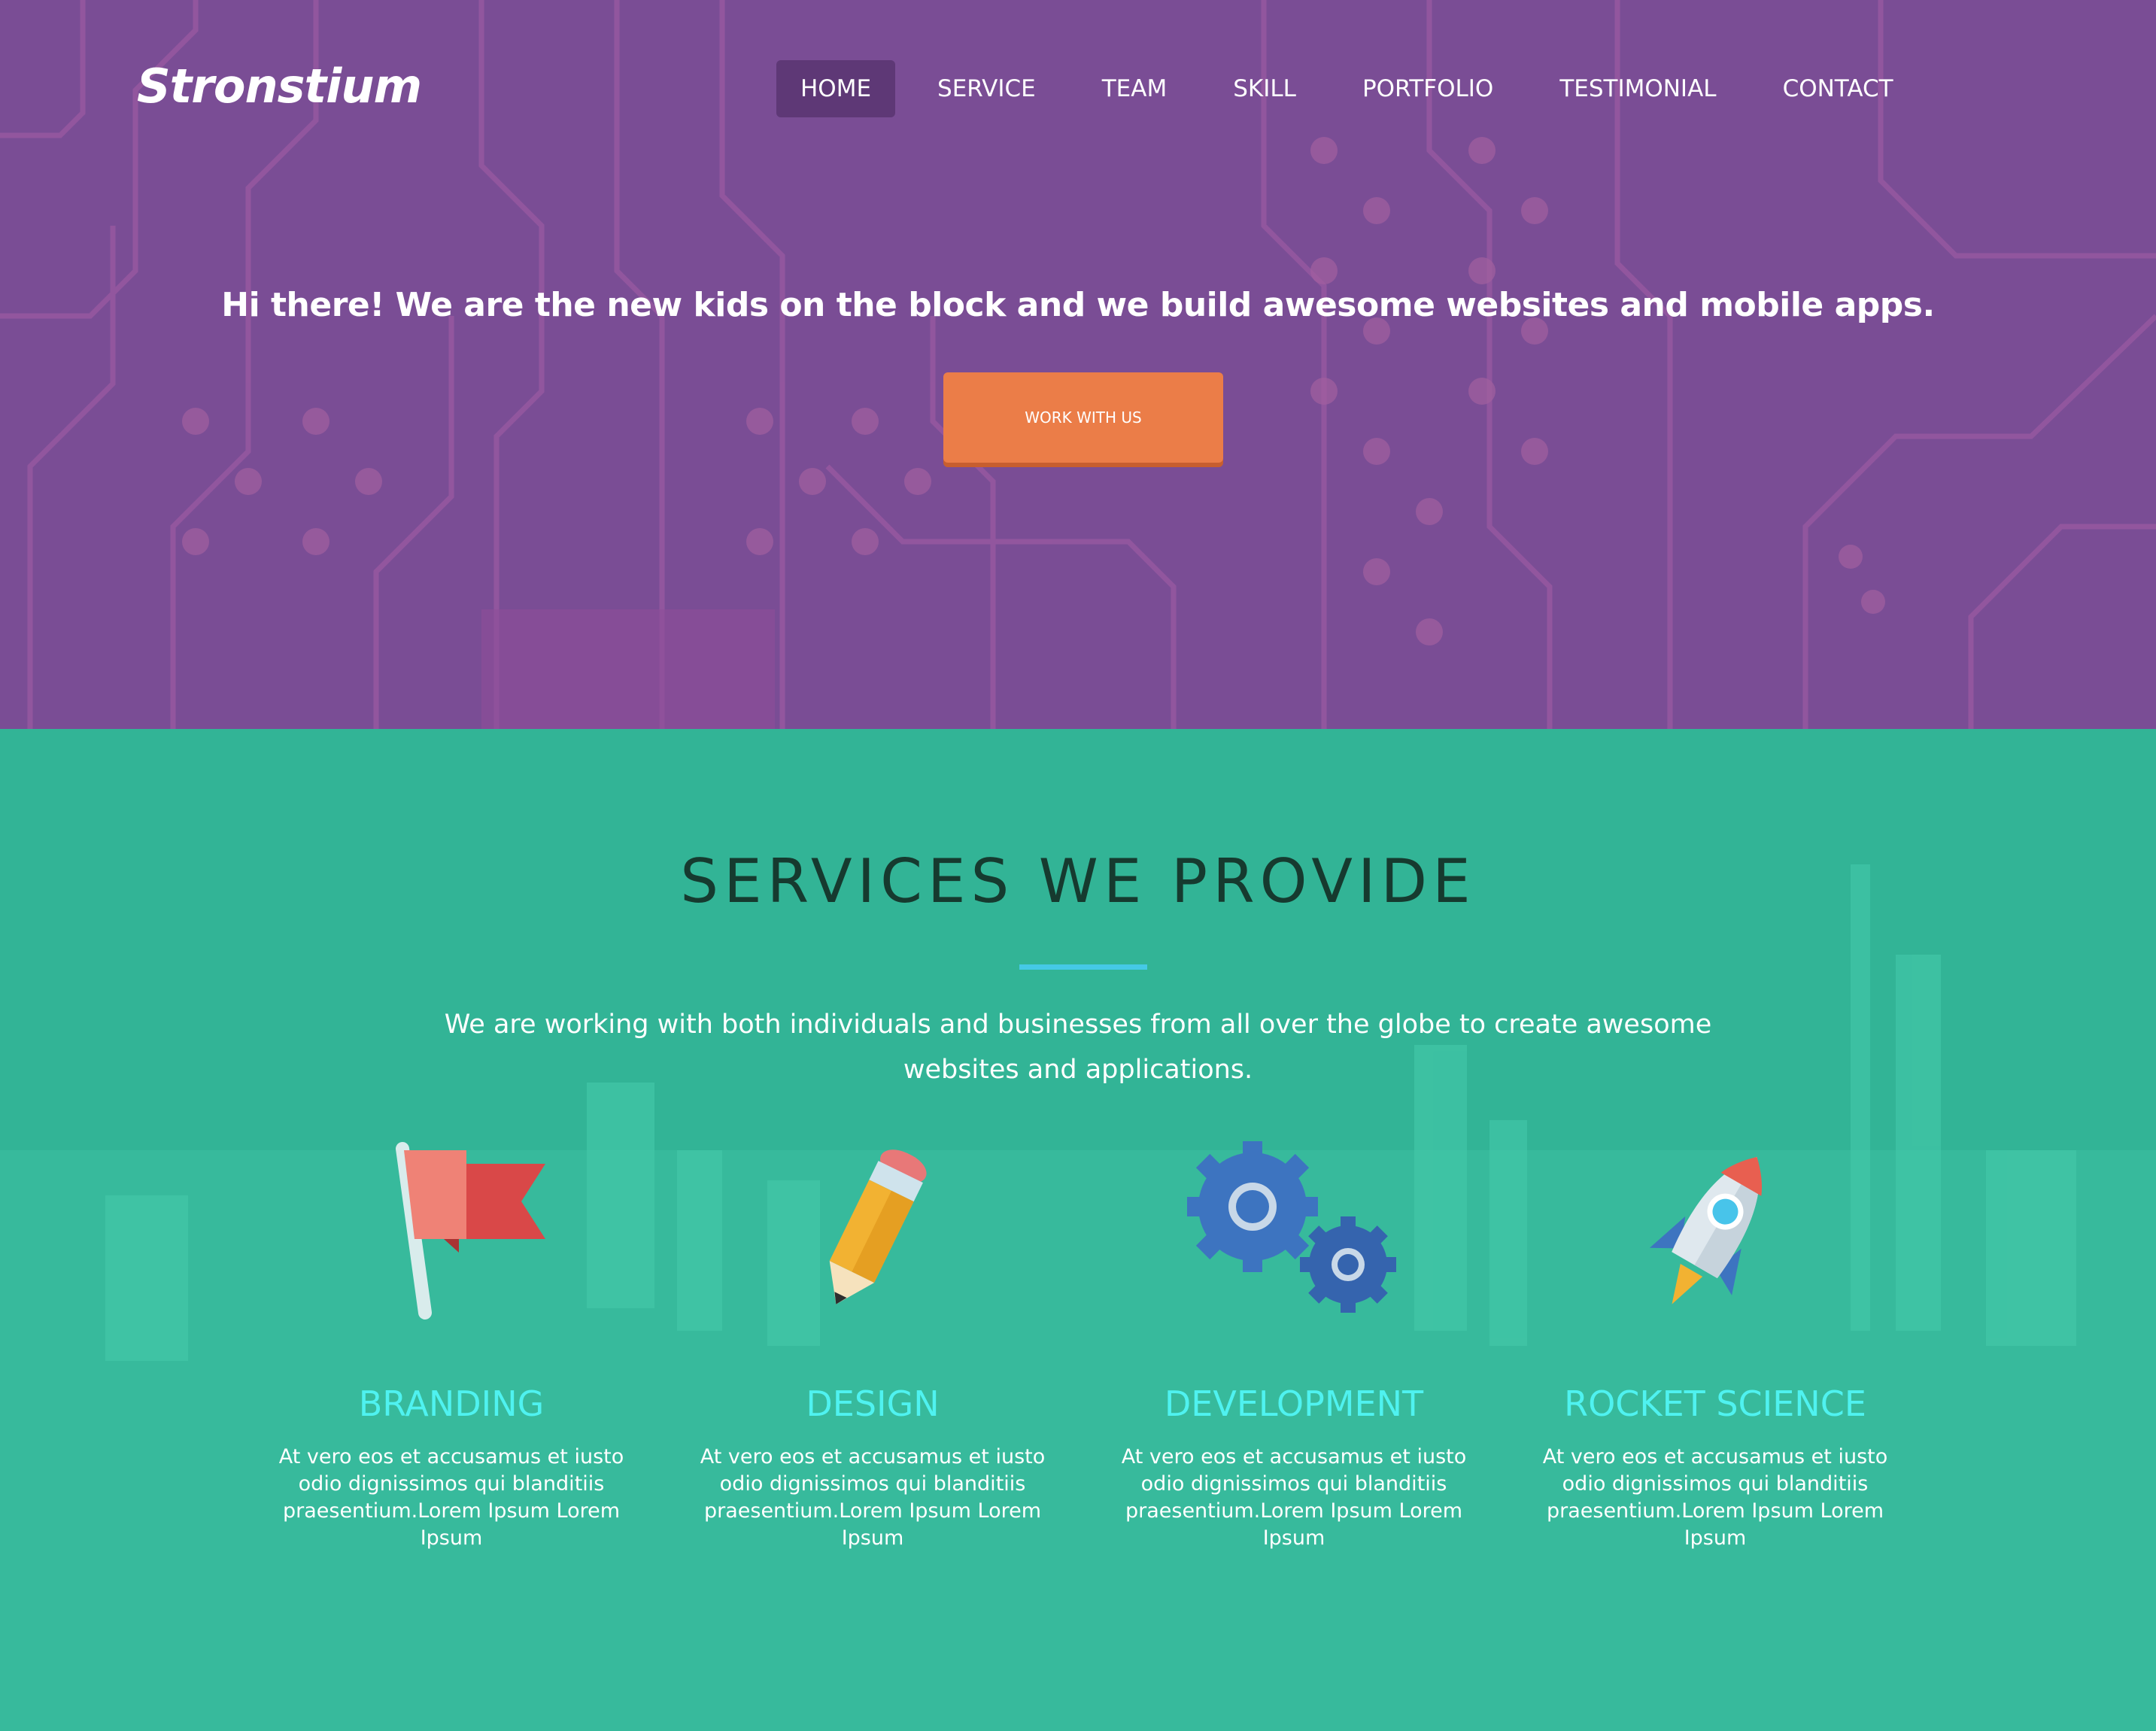 This screenshot has width=2156, height=1731. What do you see at coordinates (279, 86) in the screenshot?
I see `brand-logo: Stronstium` at bounding box center [279, 86].